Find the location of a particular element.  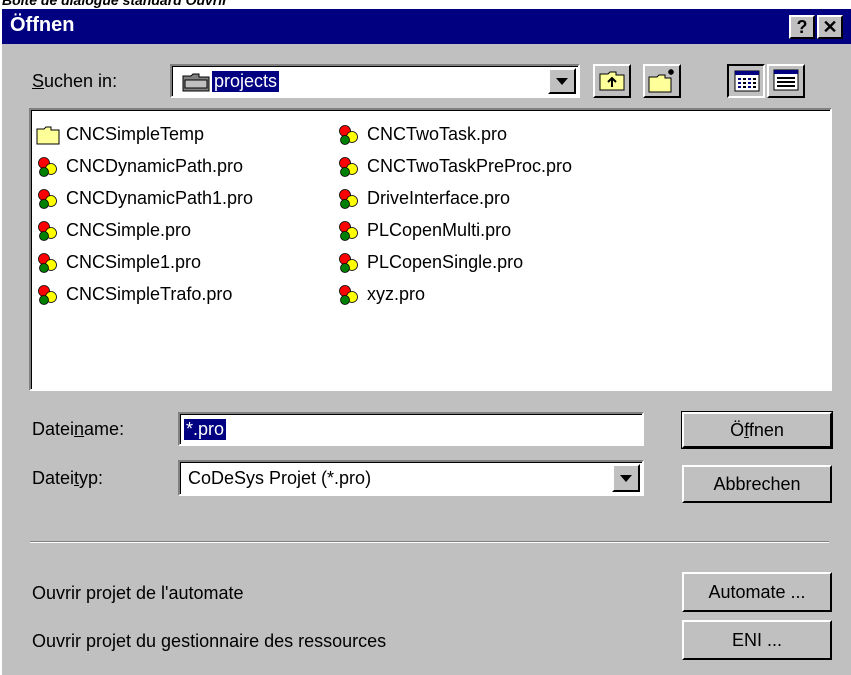

help-button: ? is located at coordinates (802, 27).